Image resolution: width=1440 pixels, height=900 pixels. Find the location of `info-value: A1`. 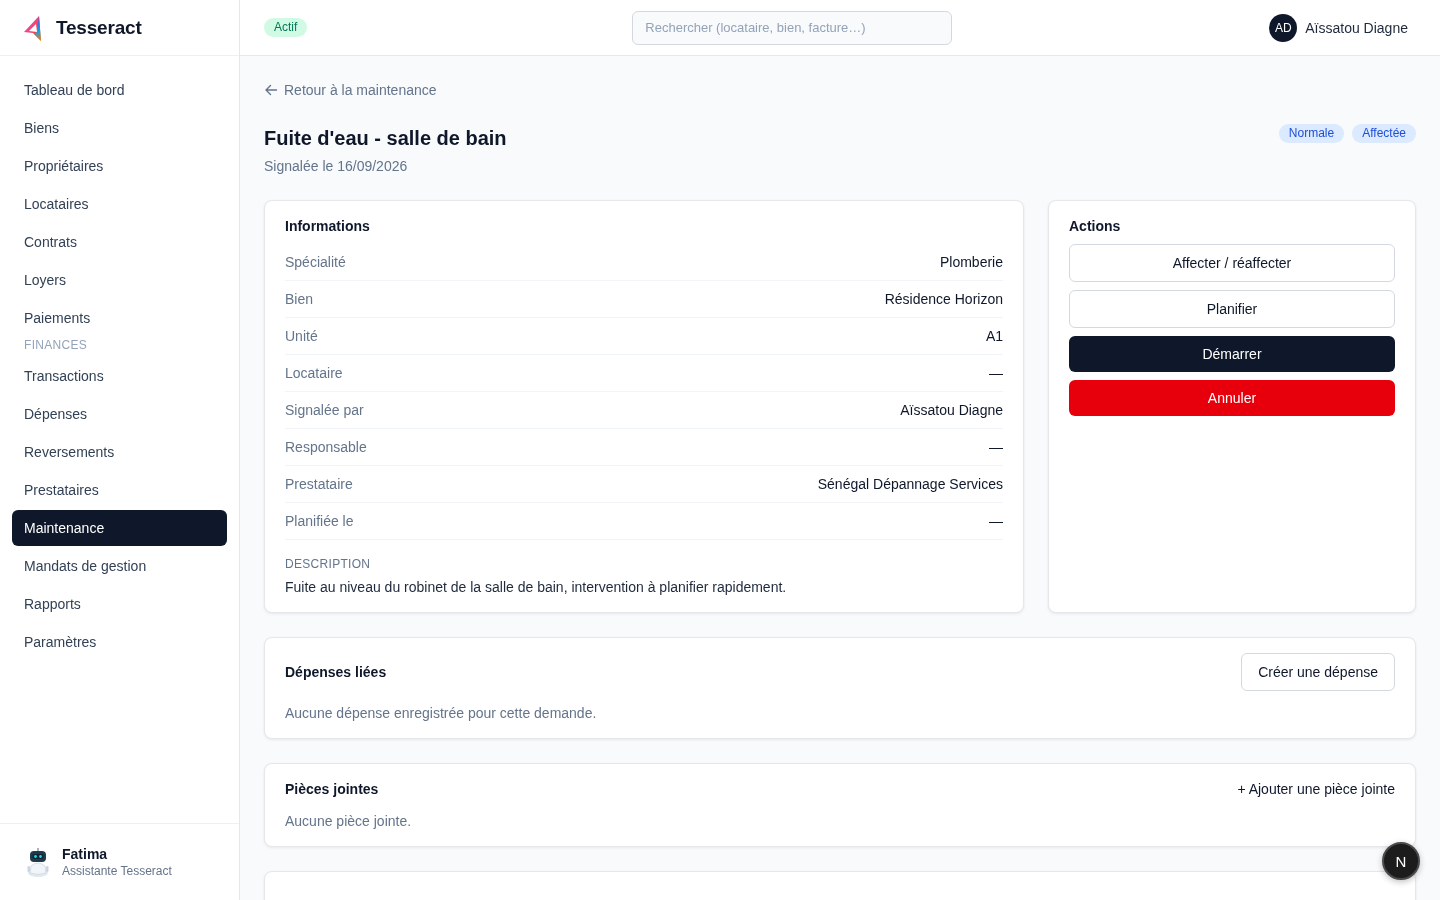

info-value: A1 is located at coordinates (994, 336).